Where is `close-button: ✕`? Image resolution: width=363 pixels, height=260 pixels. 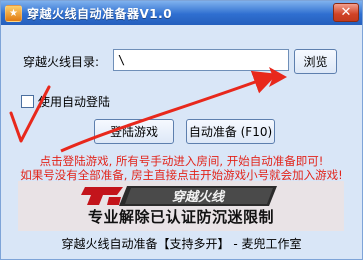 close-button: ✕ is located at coordinates (346, 12).